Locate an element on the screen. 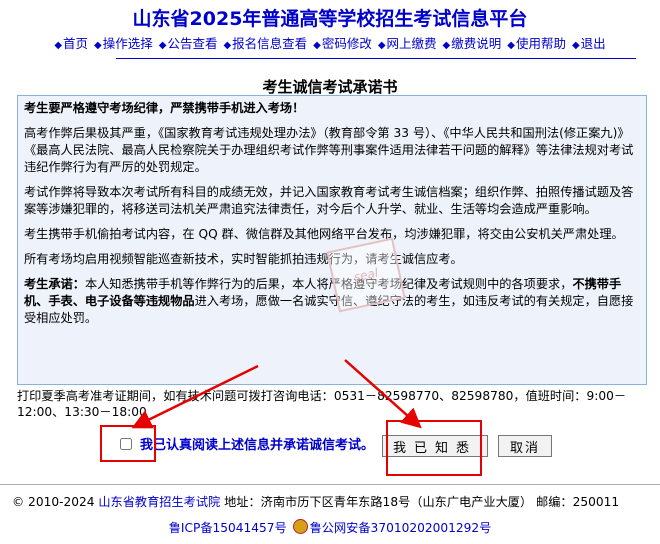 The width and height of the screenshot is (660, 544). police-badge-icon is located at coordinates (300, 526).